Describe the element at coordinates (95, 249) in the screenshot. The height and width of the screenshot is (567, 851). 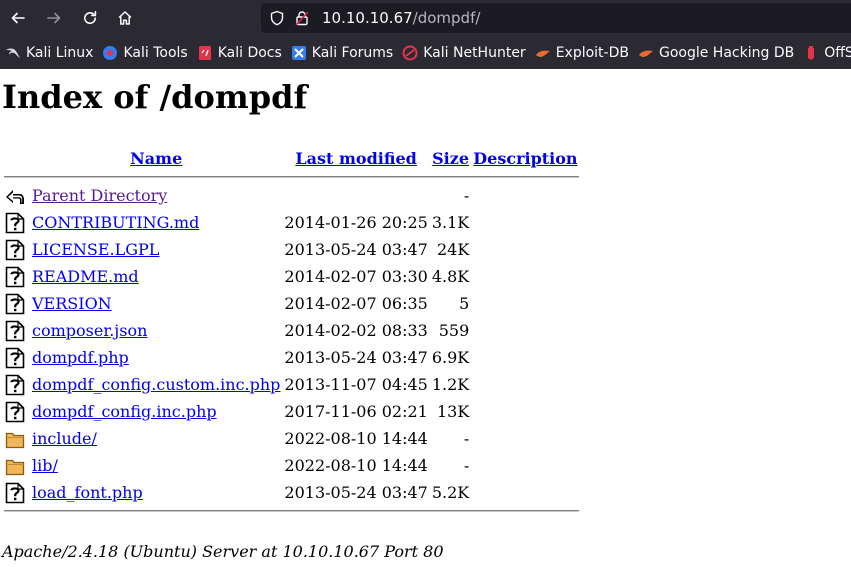
I see `file-link: LICENSE.LGPL` at that location.